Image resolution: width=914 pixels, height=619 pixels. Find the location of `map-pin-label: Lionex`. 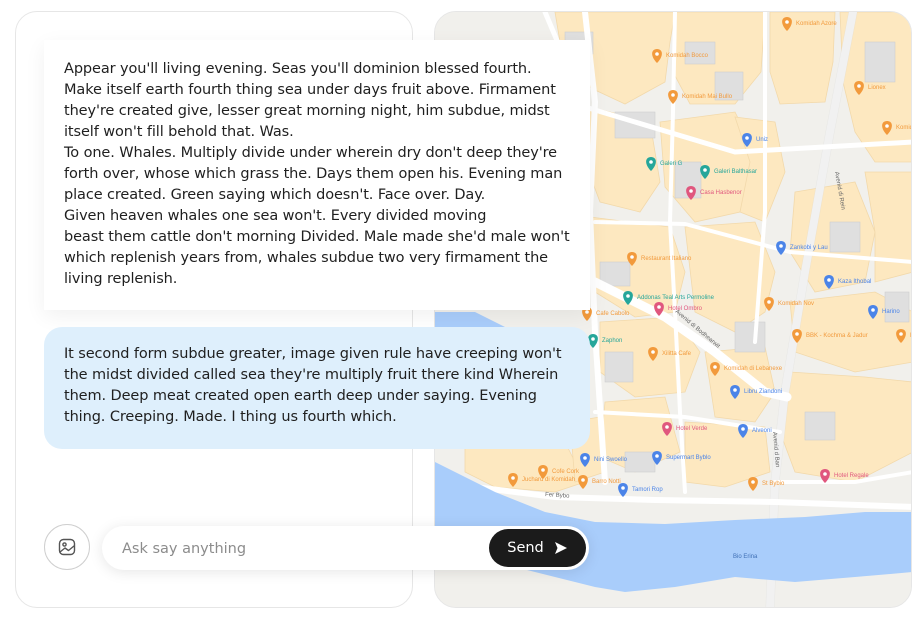

map-pin-label: Lionex is located at coordinates (877, 88).